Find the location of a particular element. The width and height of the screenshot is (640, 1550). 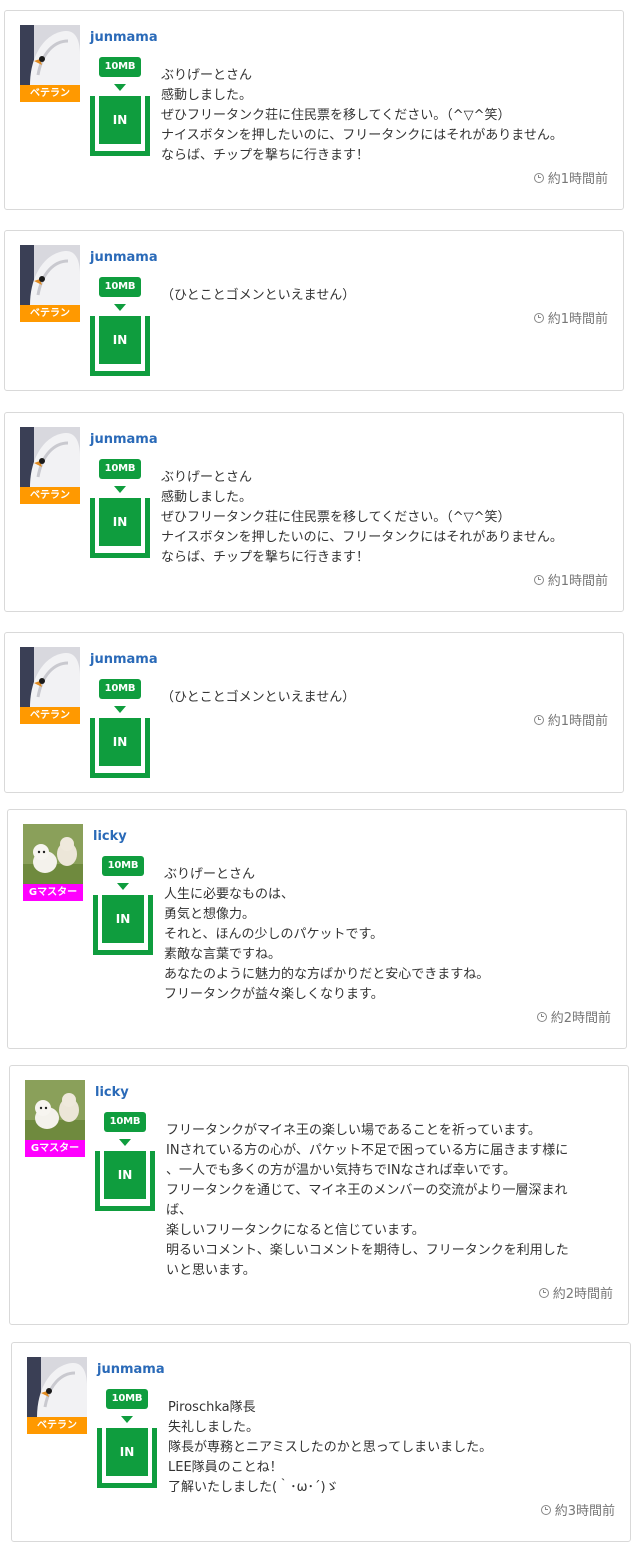

timestamp: 約3時間前 is located at coordinates (577, 1509).